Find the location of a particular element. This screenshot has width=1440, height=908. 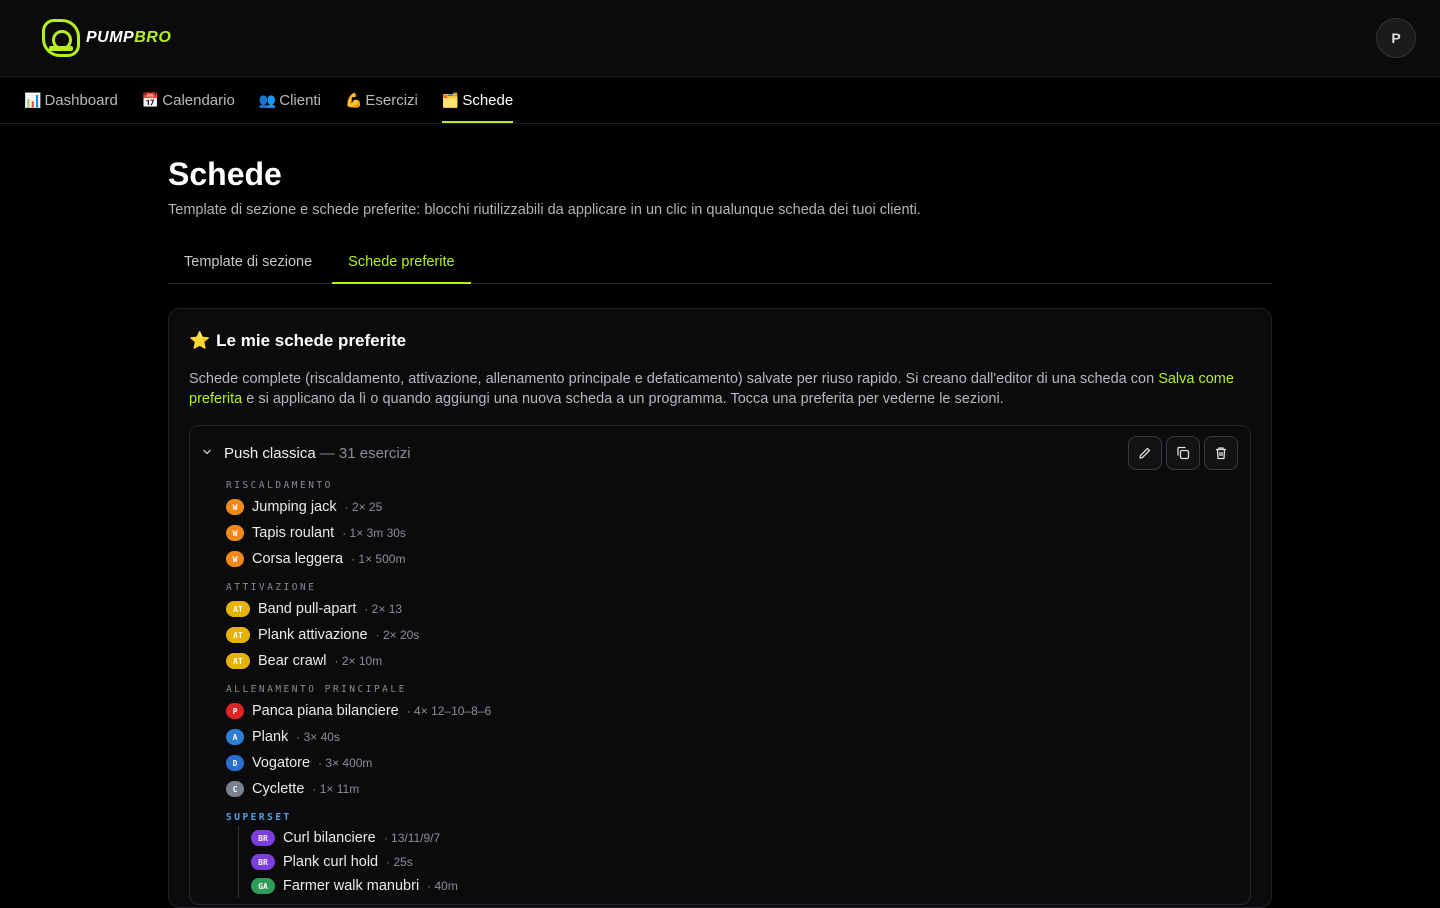

exercise-meta: · 1× 500m is located at coordinates (378, 559).